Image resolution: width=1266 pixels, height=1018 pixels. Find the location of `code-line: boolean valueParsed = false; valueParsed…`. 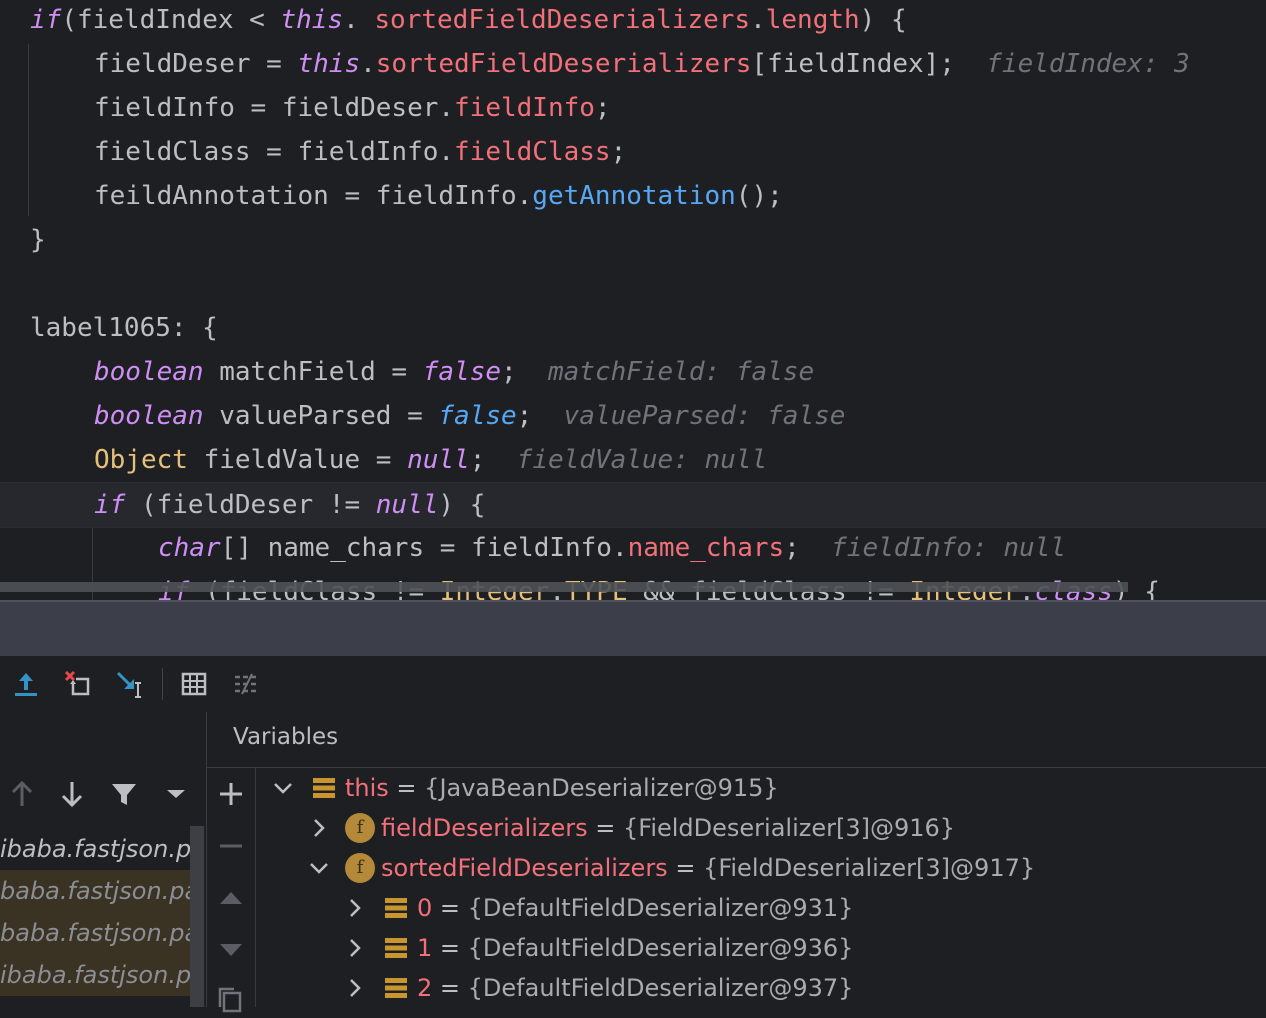

code-line: boolean valueParsed = false; valueParsed… is located at coordinates (422, 416).